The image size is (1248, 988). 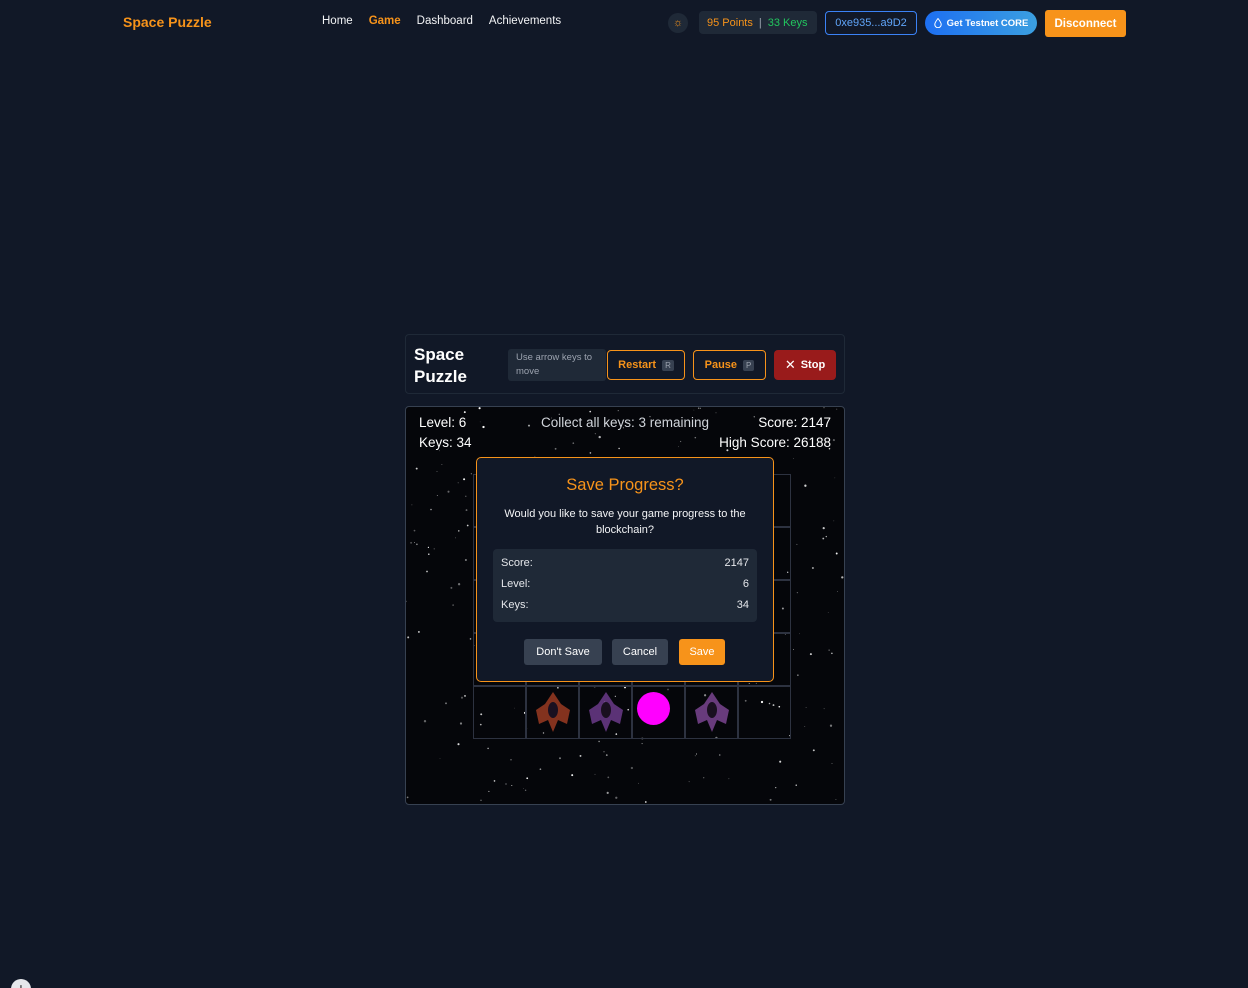 I want to click on close-icon: ✕, so click(x=790, y=364).